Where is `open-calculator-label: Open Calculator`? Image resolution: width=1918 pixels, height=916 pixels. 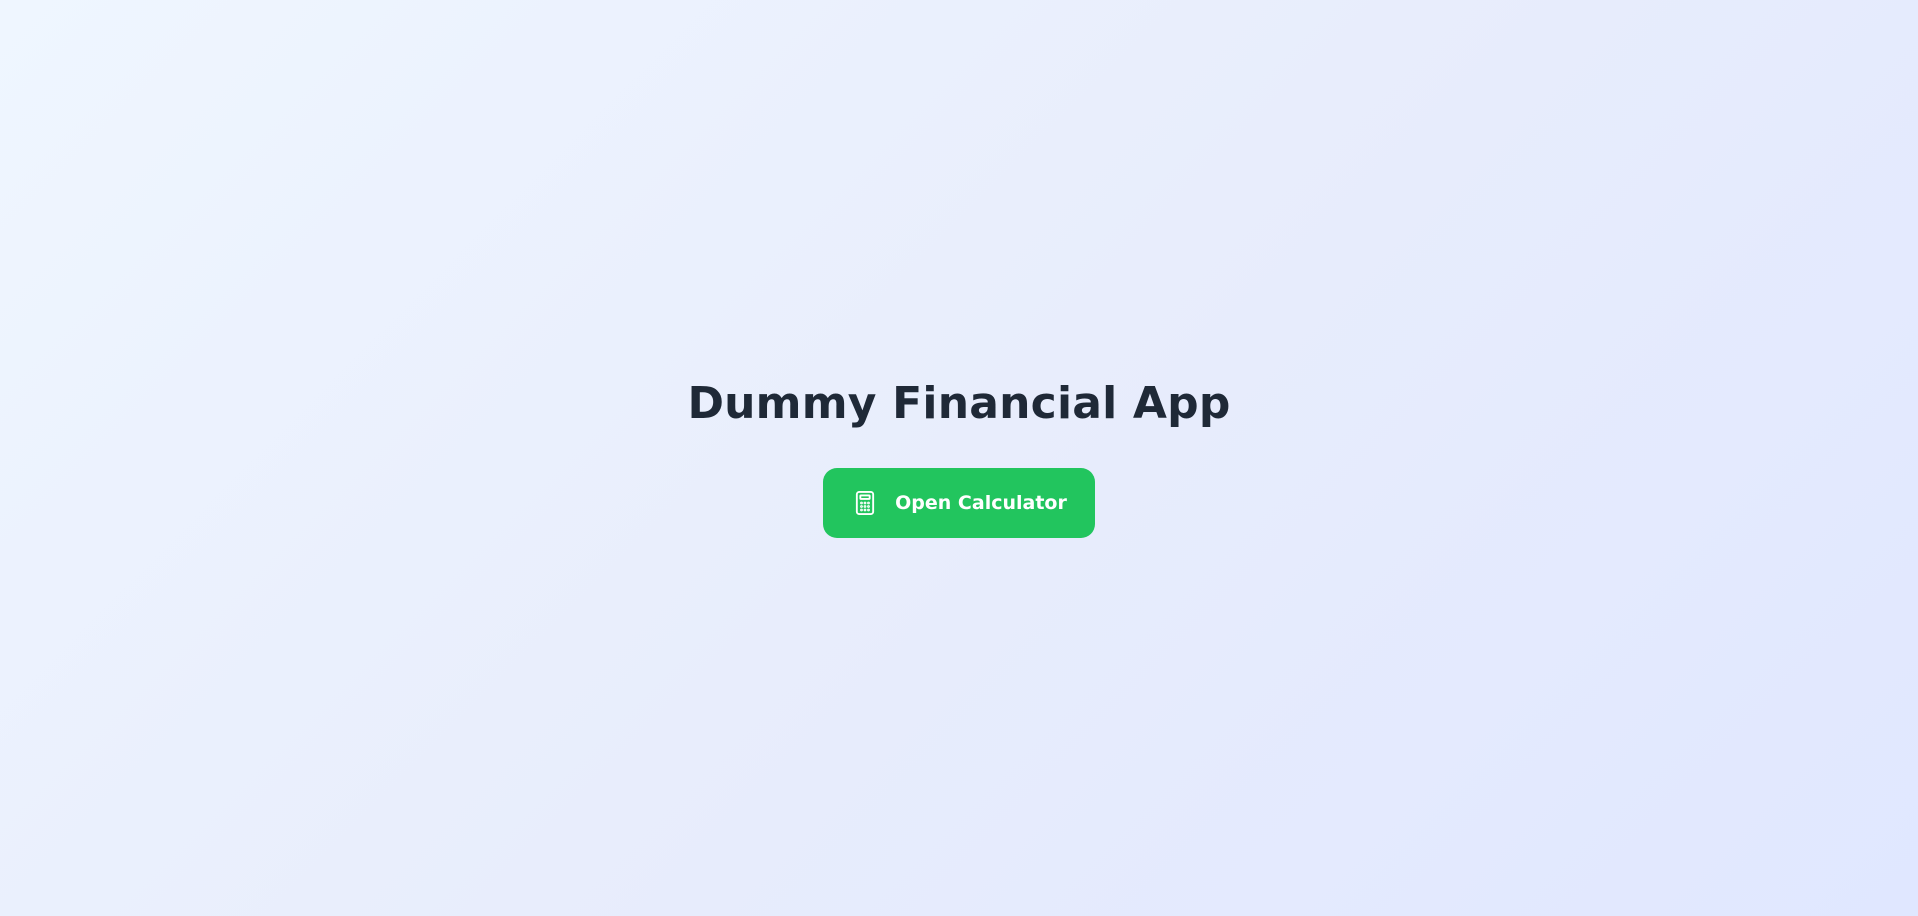 open-calculator-label: Open Calculator is located at coordinates (981, 503).